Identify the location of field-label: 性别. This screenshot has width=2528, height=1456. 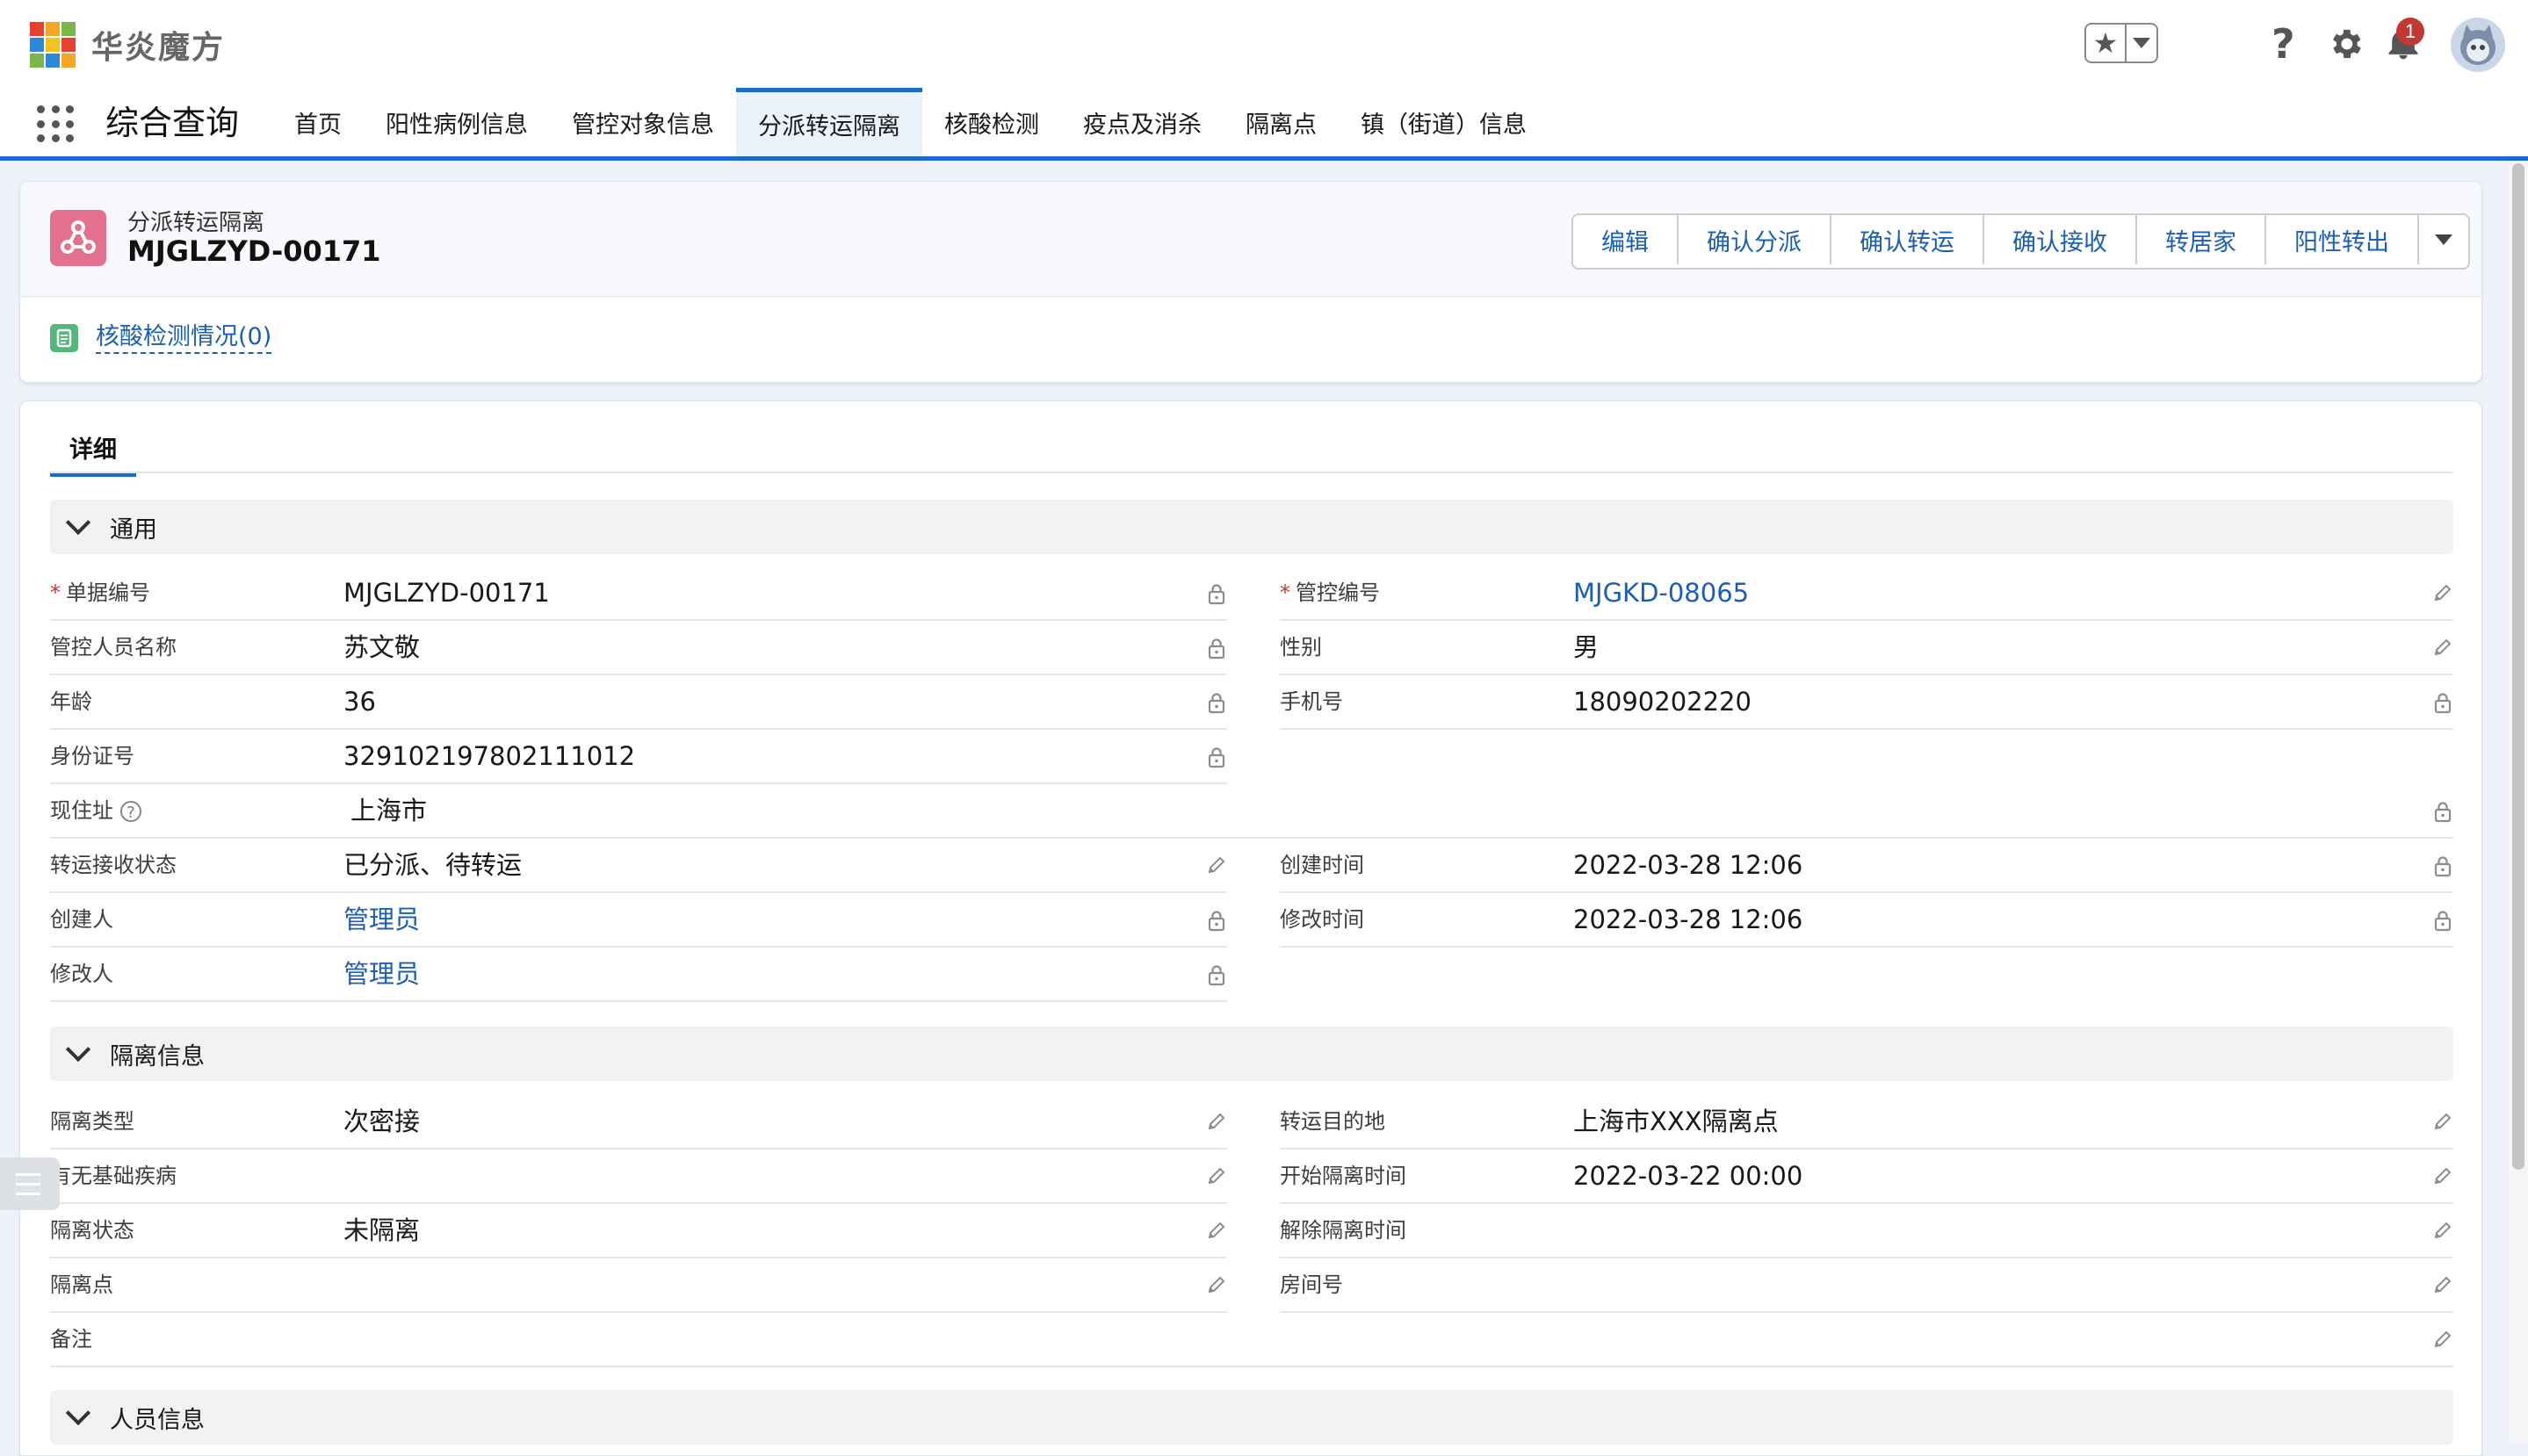
(1301, 647).